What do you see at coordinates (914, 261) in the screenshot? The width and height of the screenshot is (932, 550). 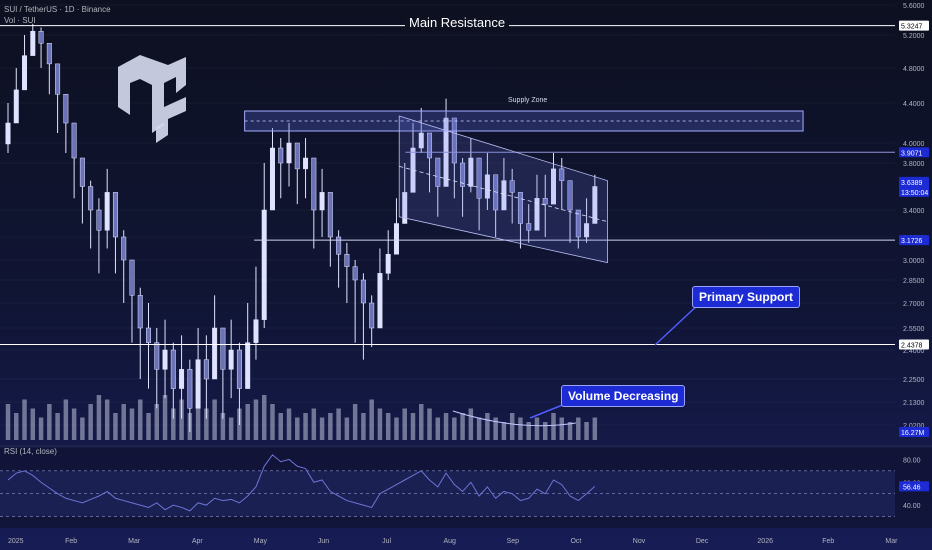 I see `y-tick-label: 3.0000` at bounding box center [914, 261].